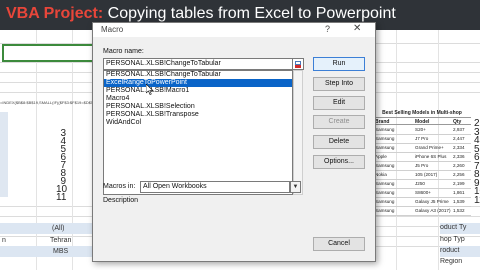  What do you see at coordinates (234, 30) in the screenshot?
I see `dialog-titlebar: Macro ? ✕` at bounding box center [234, 30].